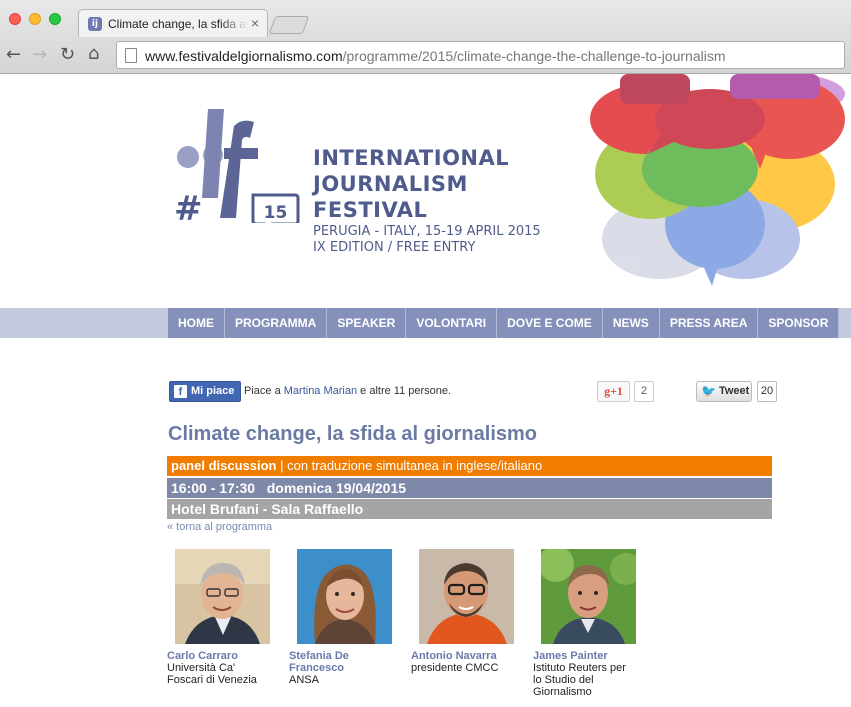  Describe the element at coordinates (15, 19) in the screenshot. I see `close-window-button` at that location.